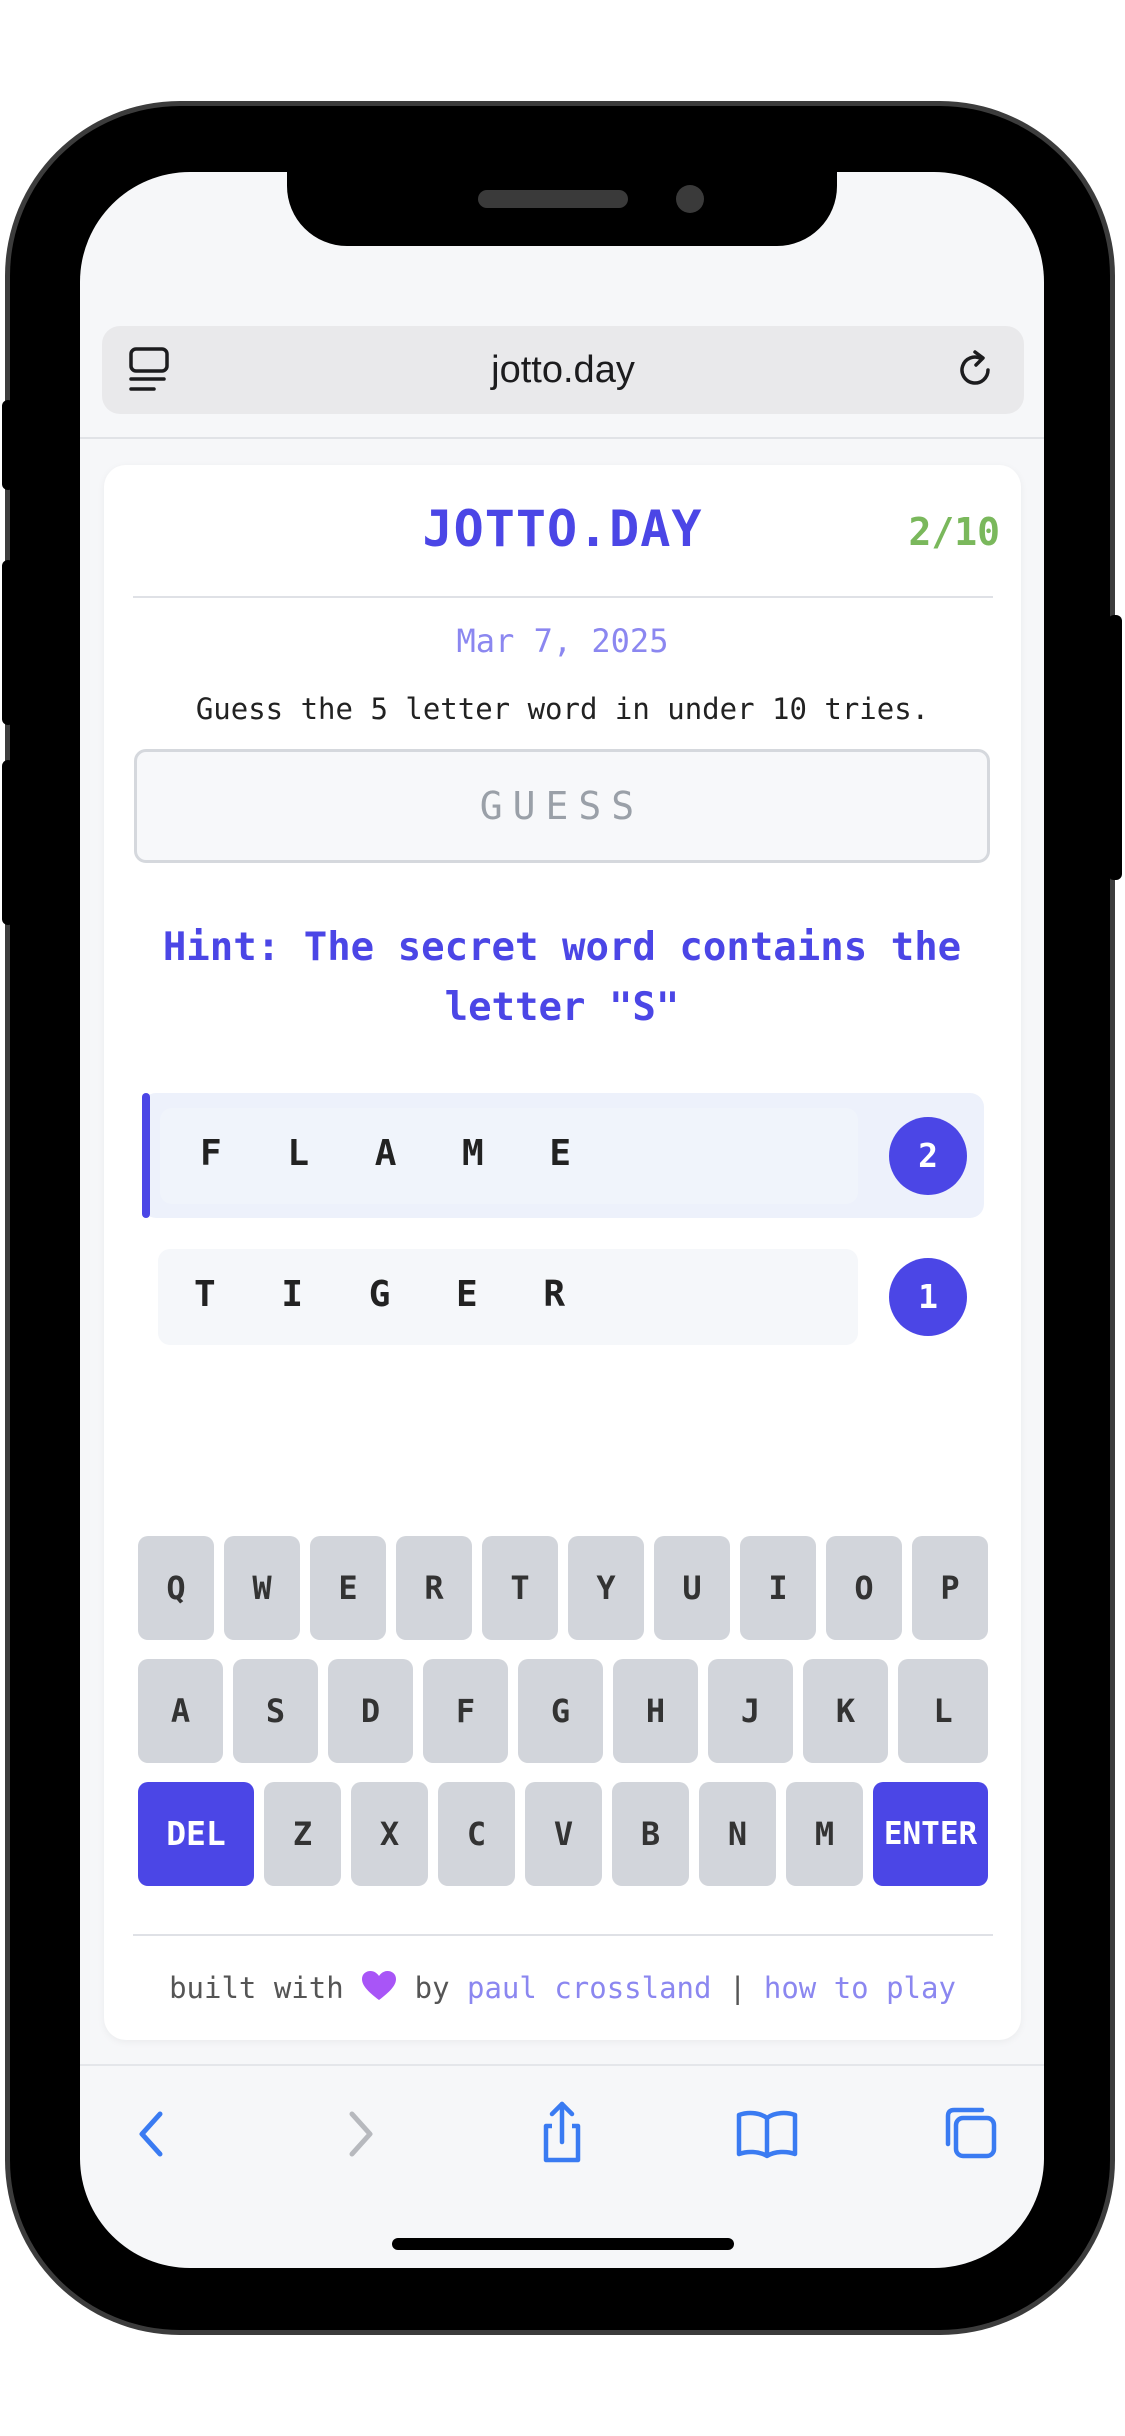 Image resolution: width=1125 pixels, height=2436 pixels. I want to click on key-o: O, so click(864, 1588).